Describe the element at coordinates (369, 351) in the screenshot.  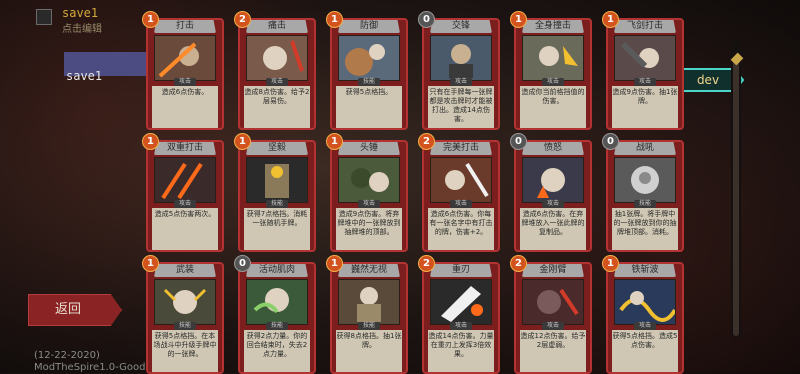
I see `card-description: 获得8点格挡。抽1张牌。` at that location.